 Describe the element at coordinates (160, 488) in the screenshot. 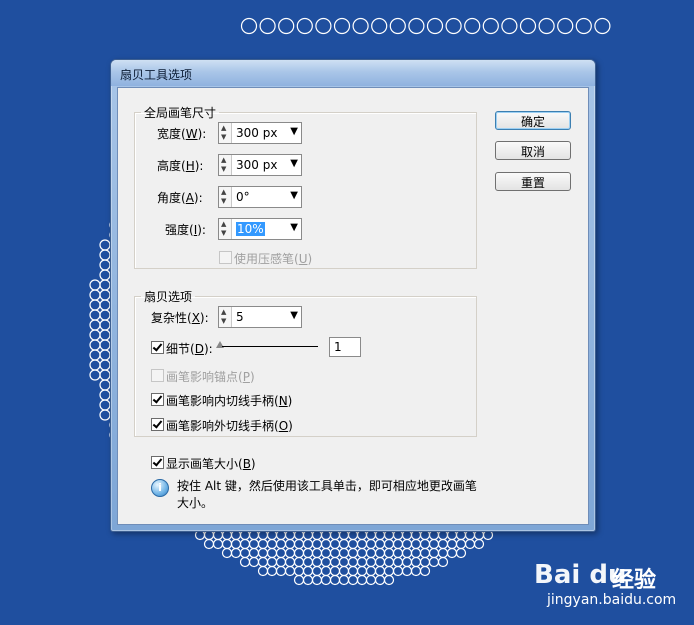

I see `info-icon: i` at that location.